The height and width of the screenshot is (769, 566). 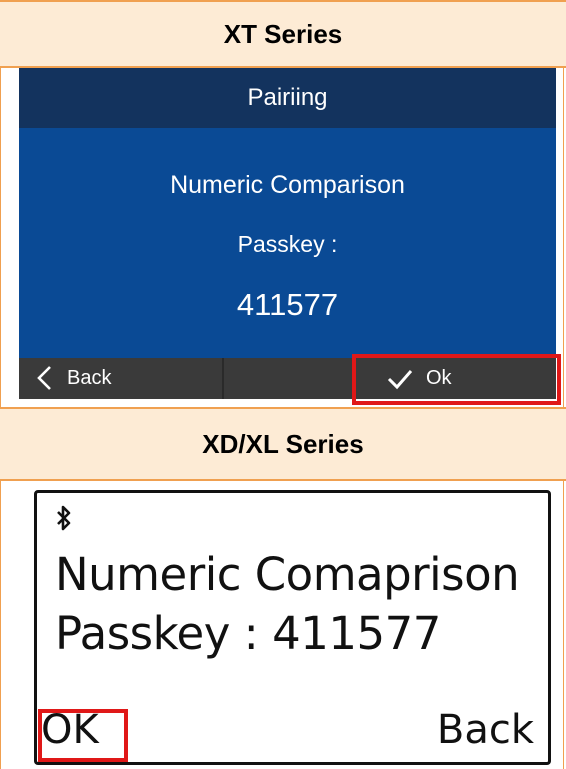 What do you see at coordinates (64, 518) in the screenshot?
I see `bluetooth-icon` at bounding box center [64, 518].